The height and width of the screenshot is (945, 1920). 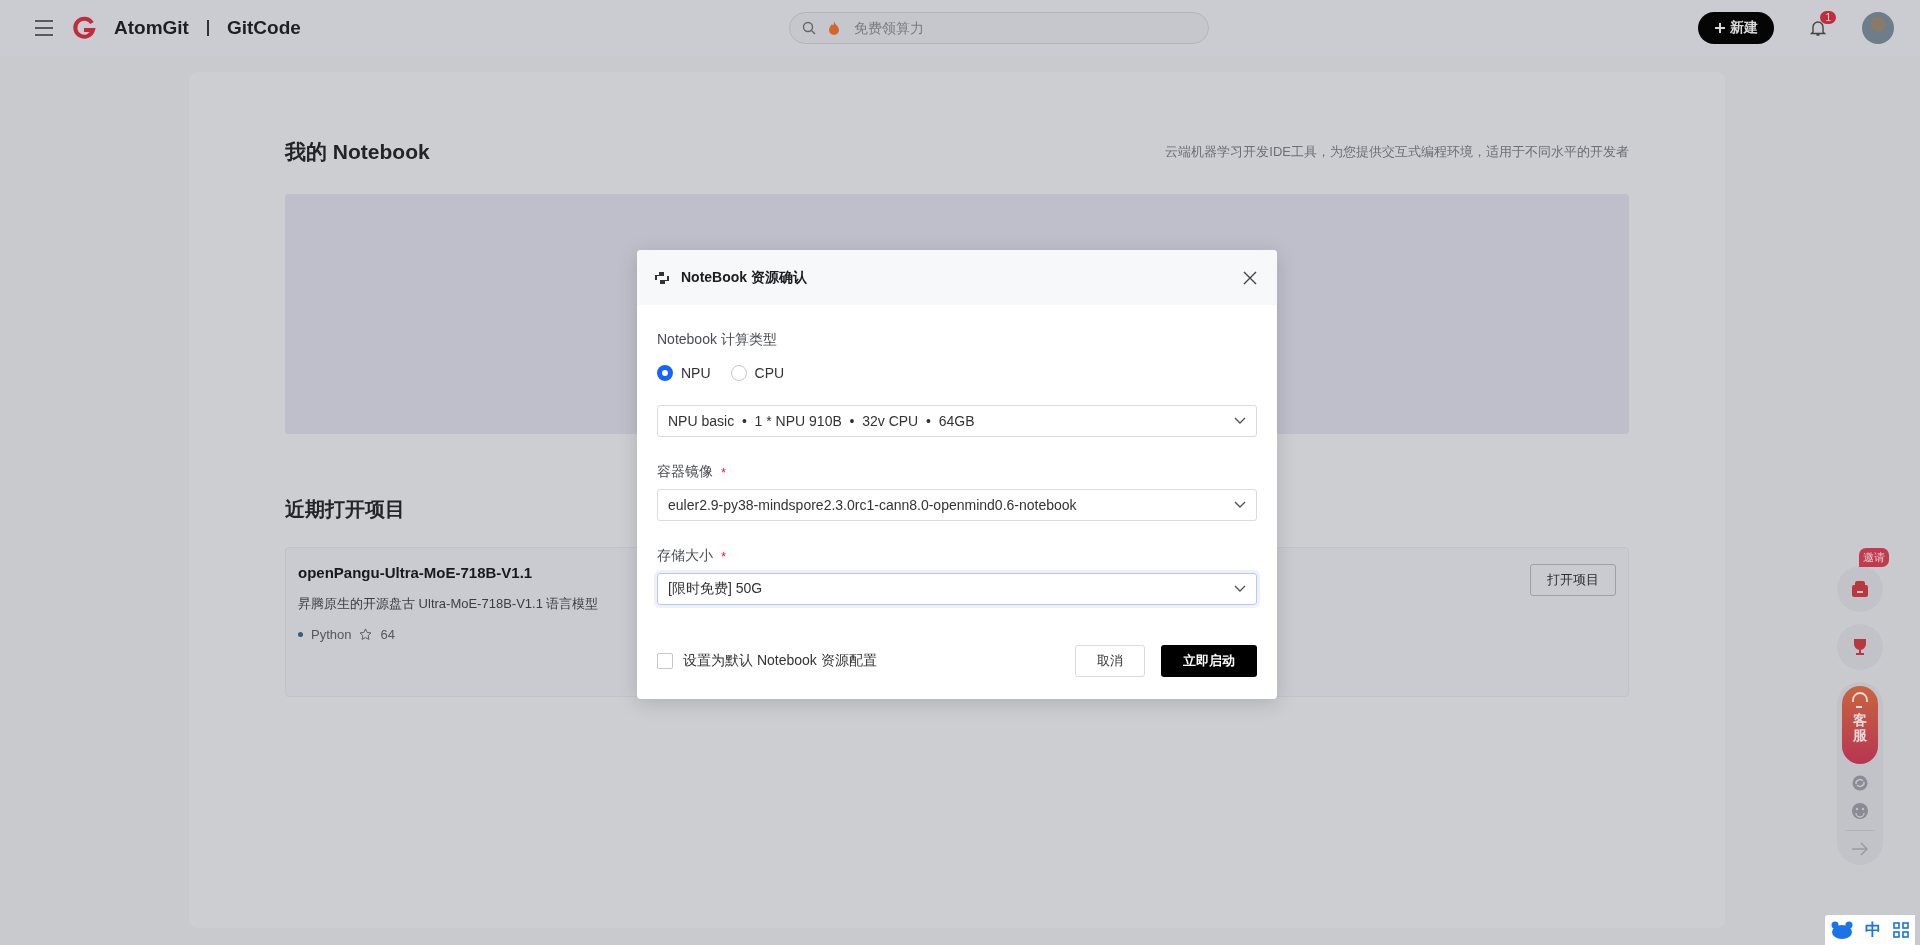 What do you see at coordinates (809, 28) in the screenshot?
I see `search-icon` at bounding box center [809, 28].